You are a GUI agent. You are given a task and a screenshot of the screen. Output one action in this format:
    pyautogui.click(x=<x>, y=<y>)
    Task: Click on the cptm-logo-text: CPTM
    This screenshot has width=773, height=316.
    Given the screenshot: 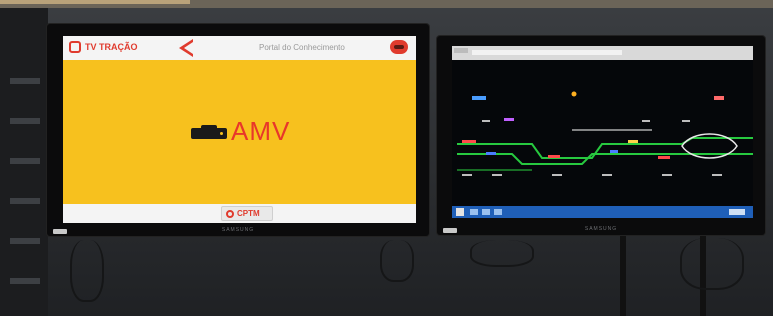 What is the action you would take?
    pyautogui.click(x=248, y=213)
    